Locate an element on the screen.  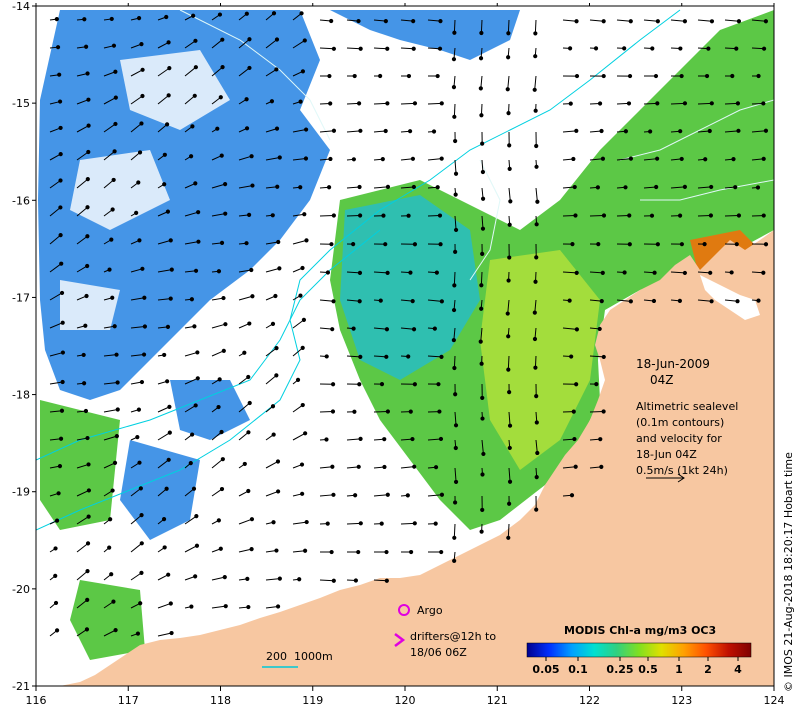
credit-label: © IMOS 21-Aug-2018 18:20:17 Hobart time is located at coordinates (788, 572).